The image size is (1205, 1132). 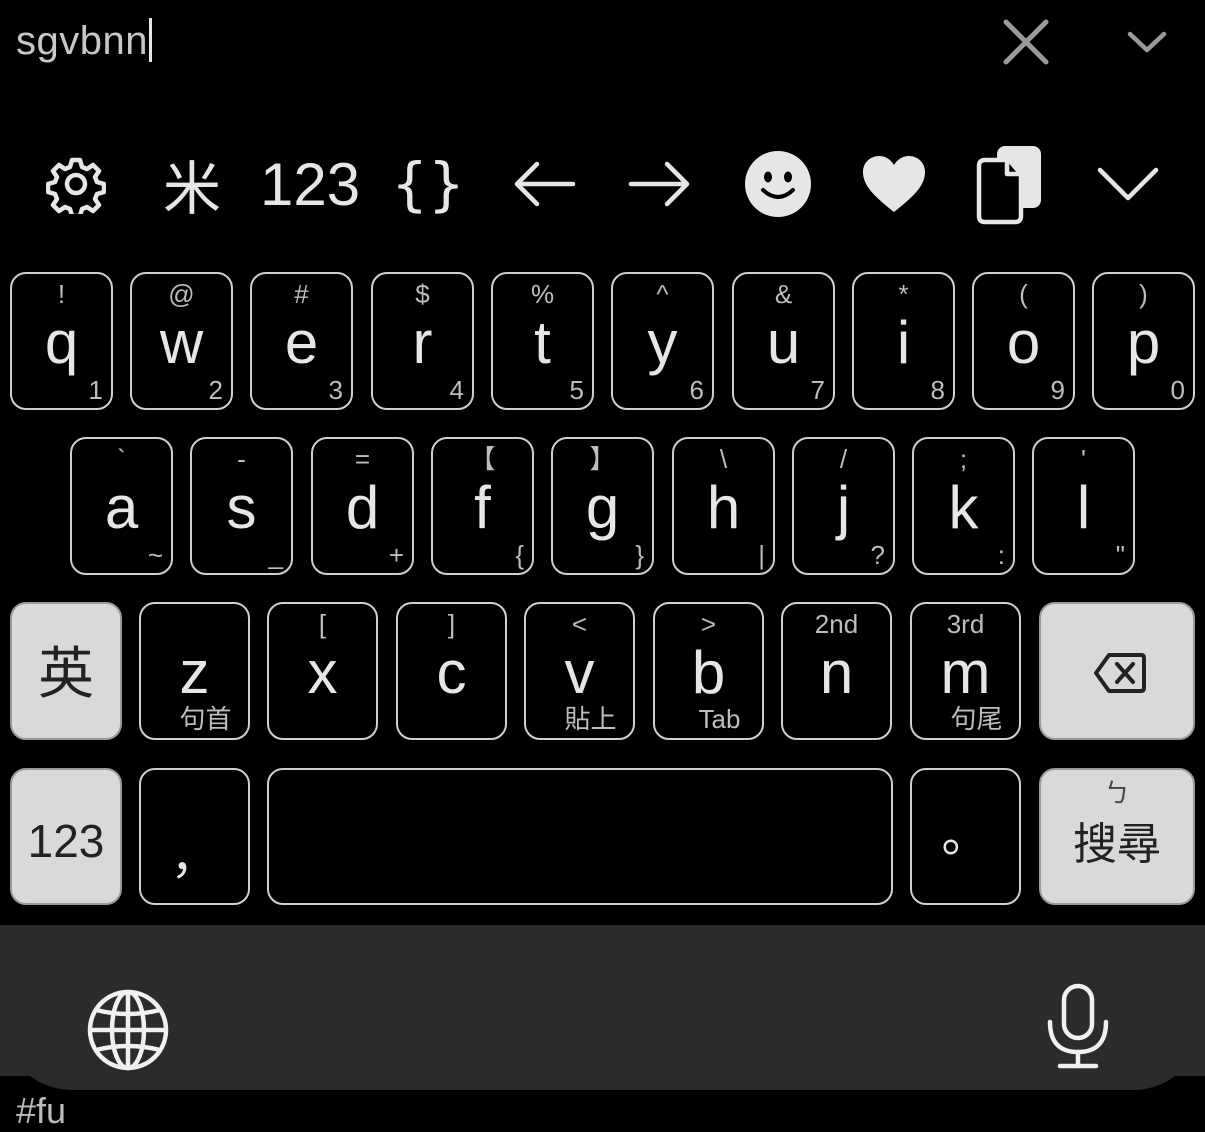 I want to click on key-z: z 句首, so click(x=194, y=671).